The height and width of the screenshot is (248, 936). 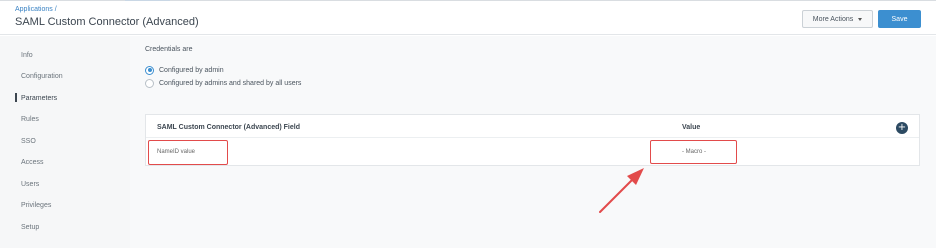 I want to click on annotation-arrow-icon, so click(x=621, y=190).